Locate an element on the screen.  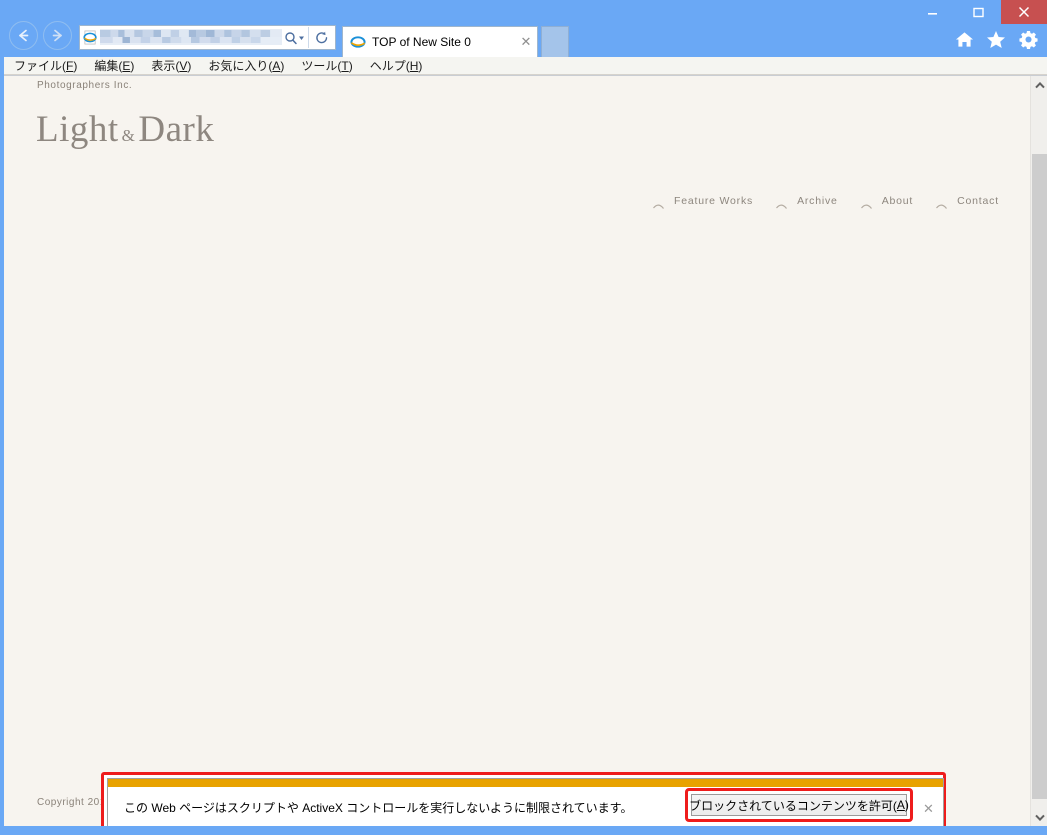
refresh-button is located at coordinates (322, 37).